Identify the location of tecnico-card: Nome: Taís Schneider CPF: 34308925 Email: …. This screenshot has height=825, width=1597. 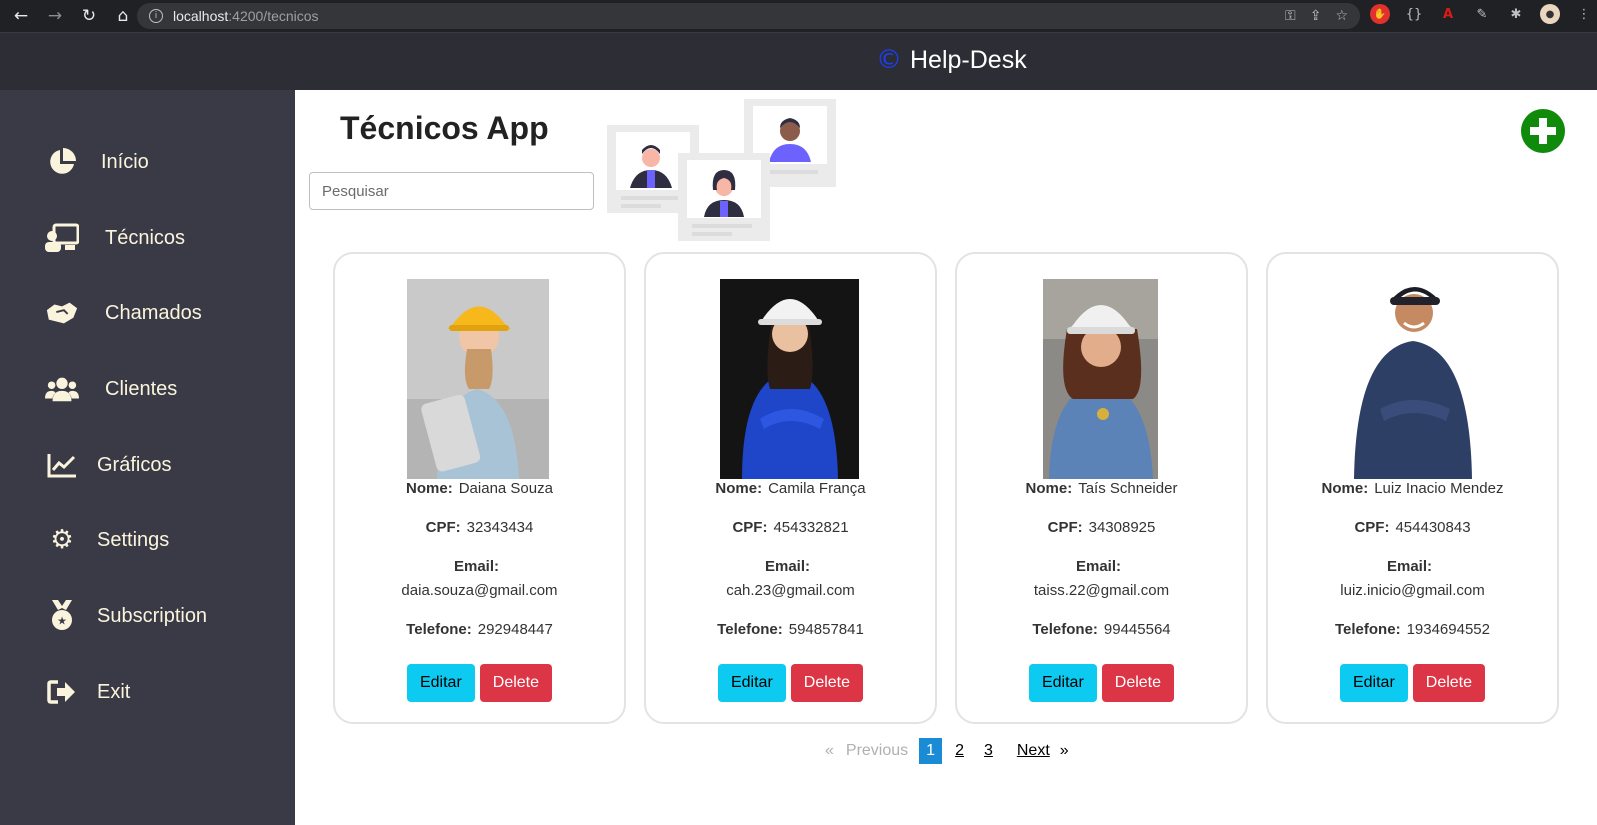
(1101, 488).